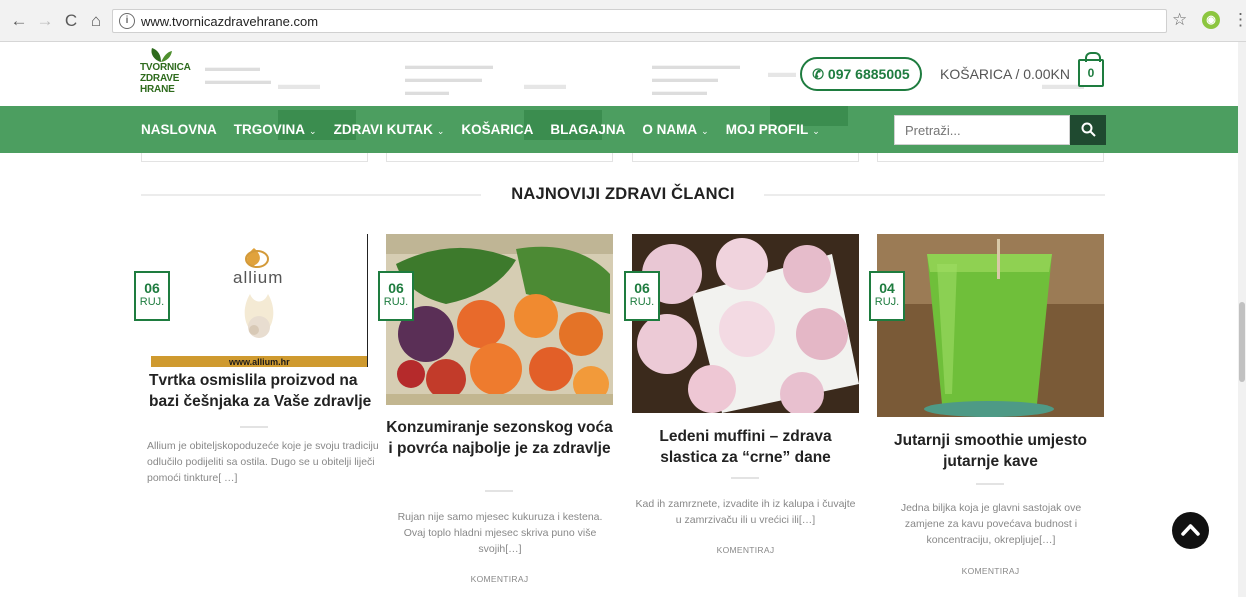 The width and height of the screenshot is (1246, 597). I want to click on nav-item-blagajna: BLAGAJNA, so click(587, 129).